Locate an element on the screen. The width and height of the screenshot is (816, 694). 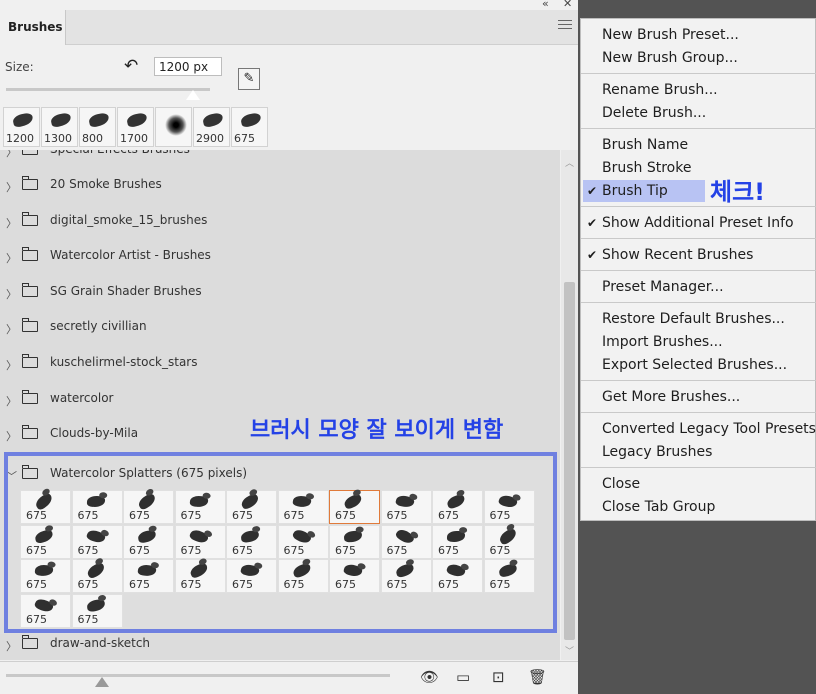
folder-row: 〉 digital_smoke_15_brushes is located at coordinates (280, 222).